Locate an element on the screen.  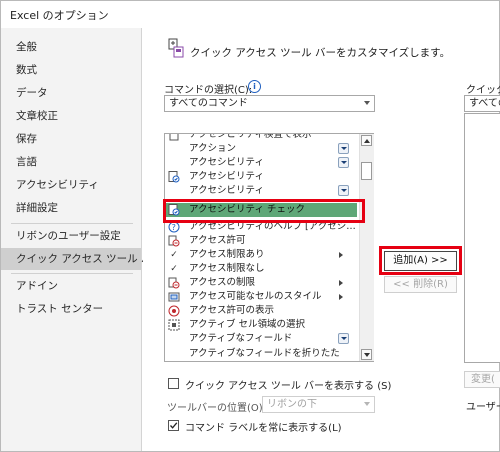
list-item: アクセス許可の表示 is located at coordinates (261, 311).